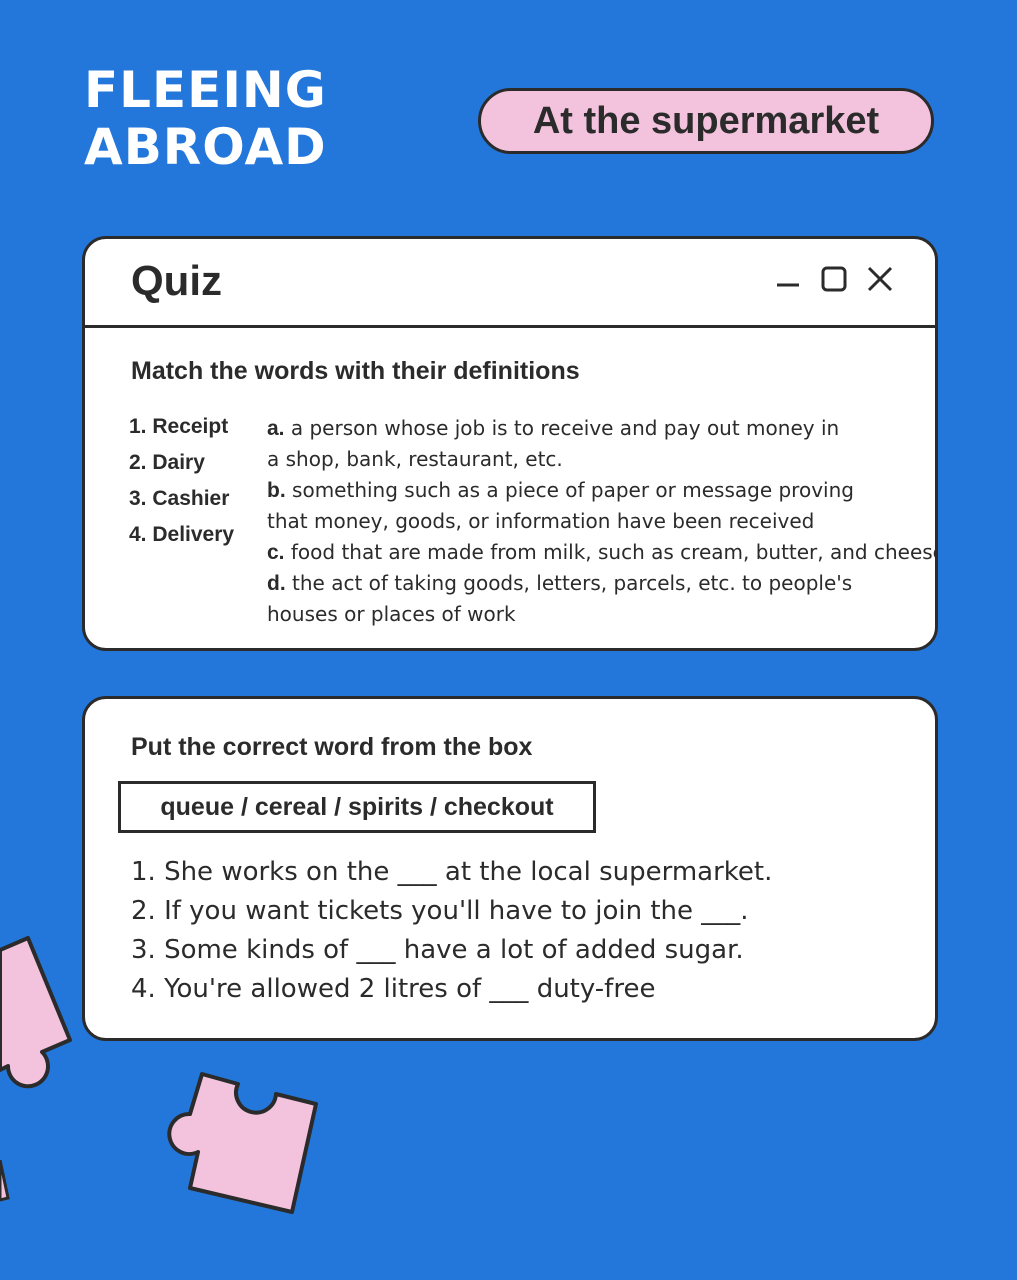  Describe the element at coordinates (355, 371) in the screenshot. I see `match-heading: Match the words with their definitions` at that location.